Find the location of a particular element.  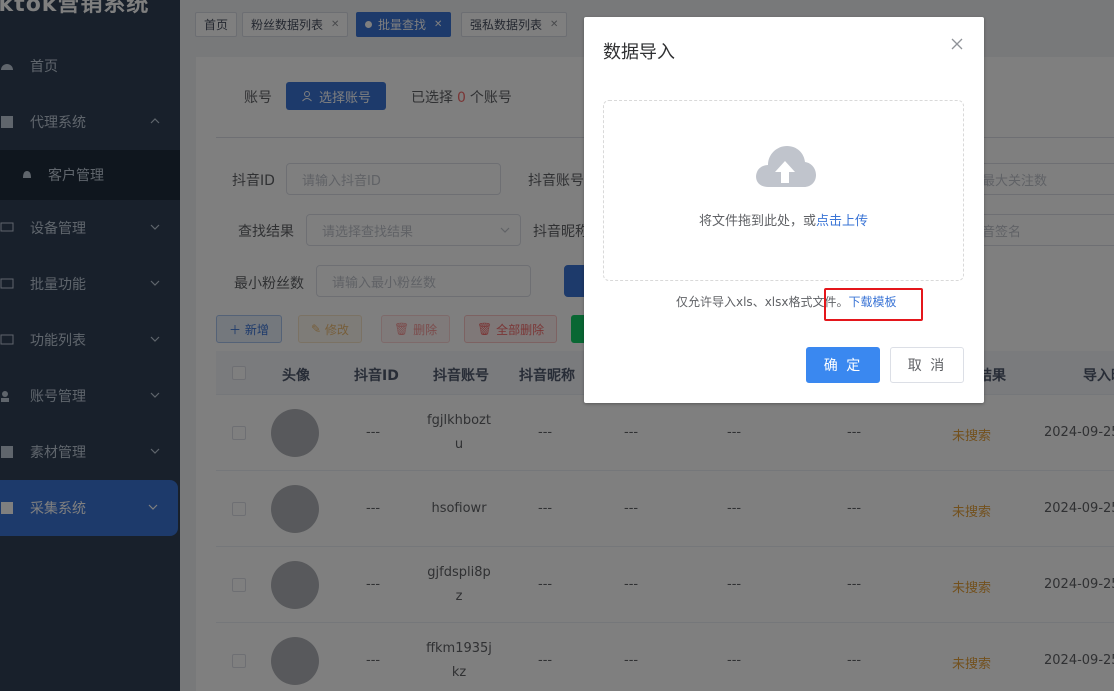

close-icon is located at coordinates (957, 44).